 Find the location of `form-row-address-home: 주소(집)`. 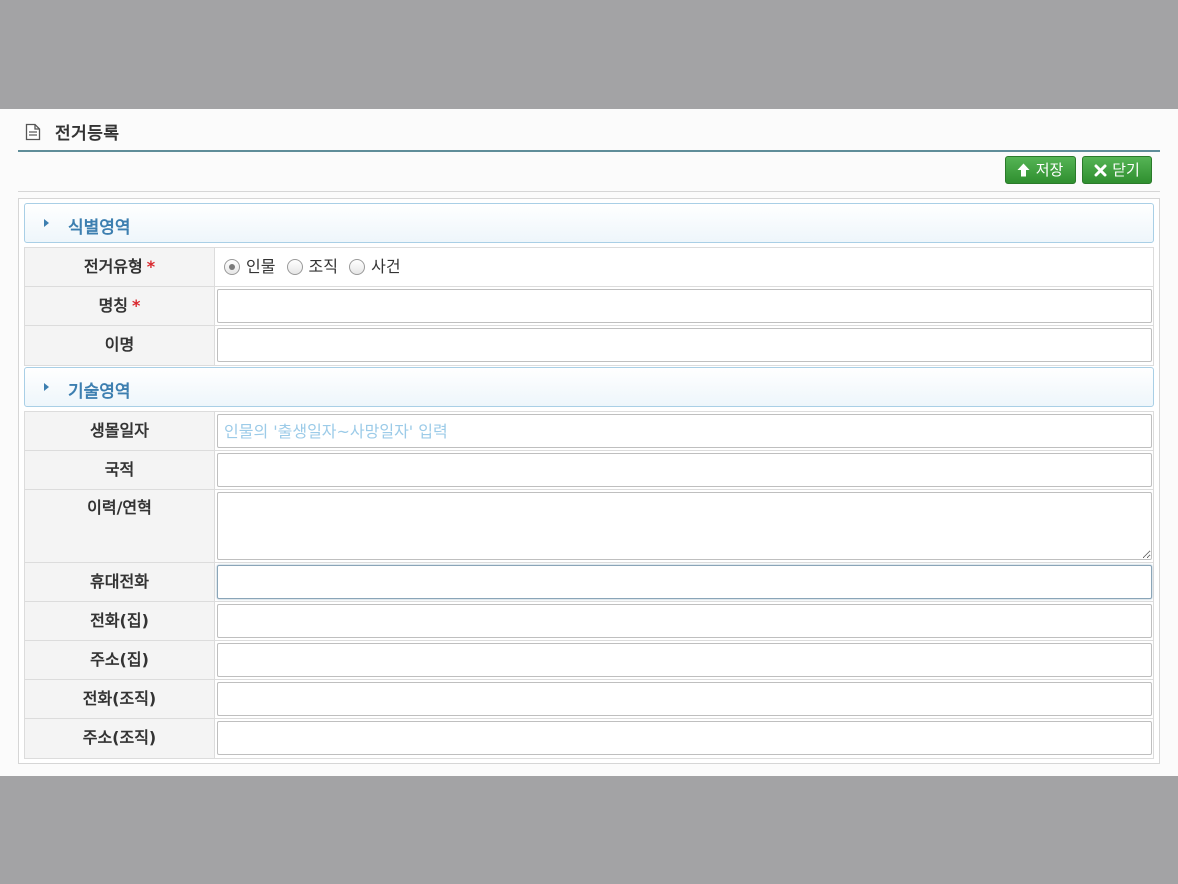

form-row-address-home: 주소(집) is located at coordinates (589, 660).